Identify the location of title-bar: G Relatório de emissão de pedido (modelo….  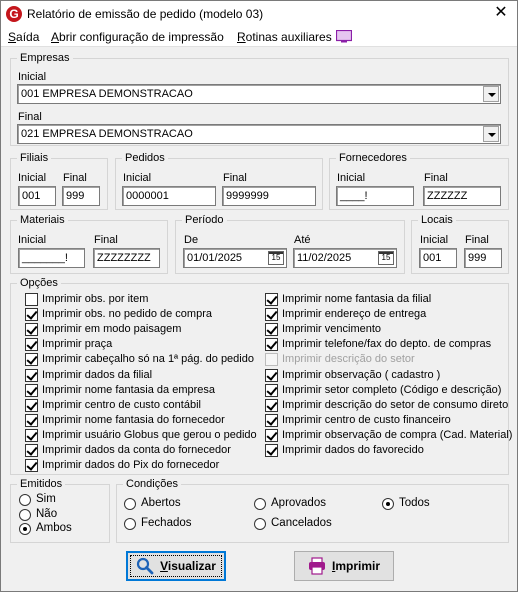
(259, 14).